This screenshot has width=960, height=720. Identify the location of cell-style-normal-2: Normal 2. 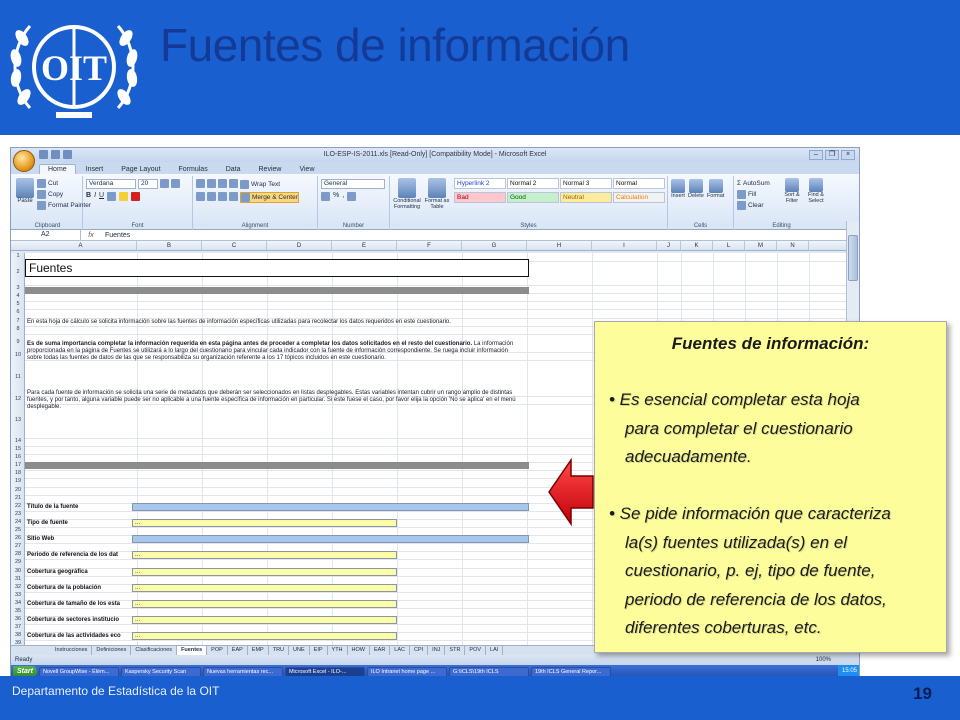
(533, 183).